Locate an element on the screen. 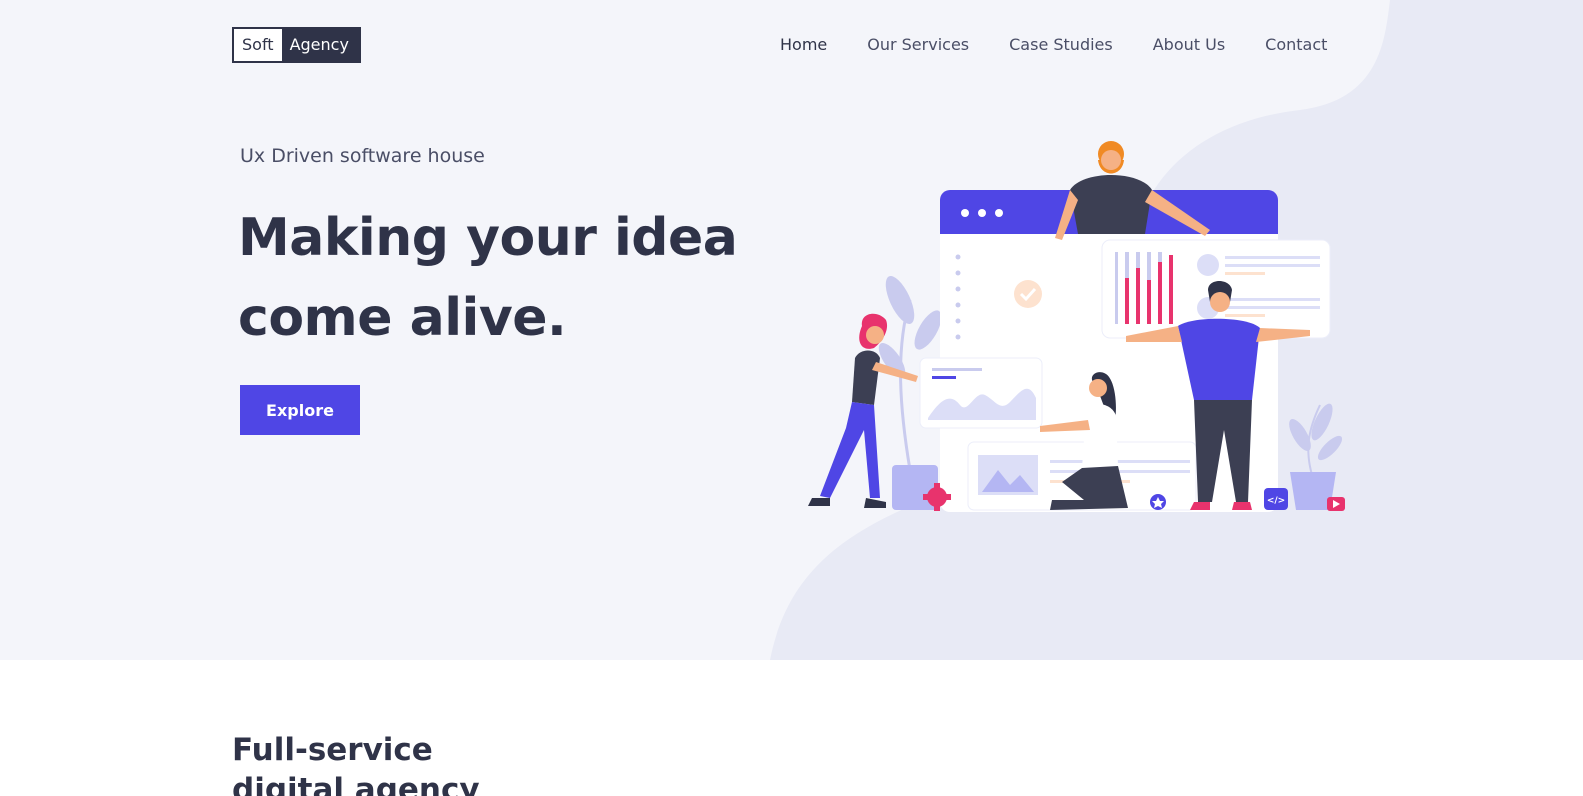  code-badge-label: </> is located at coordinates (1276, 501).